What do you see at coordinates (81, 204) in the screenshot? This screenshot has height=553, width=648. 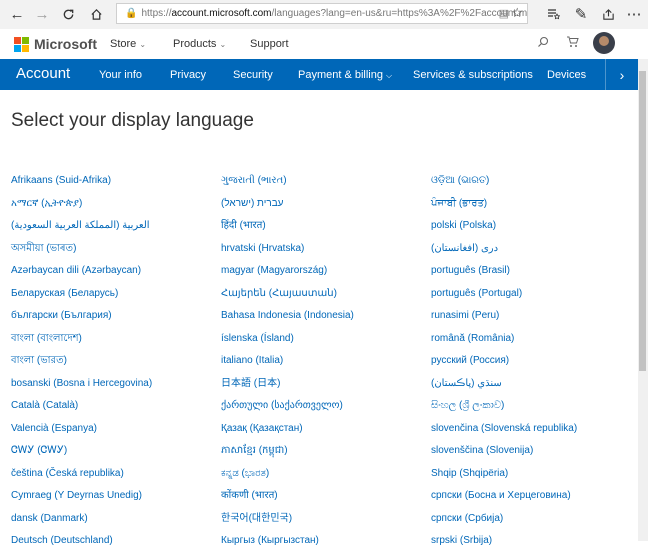 I see `language-link: አማርኛ (ኢትዮጵያ)` at bounding box center [81, 204].